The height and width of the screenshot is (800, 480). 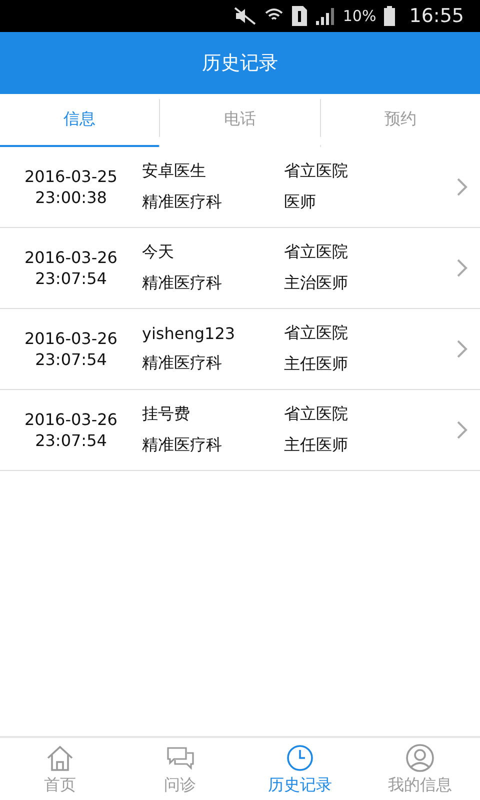 I want to click on record-row: 2016-03-25 23:00:38 安卓医生 精准医疗科 省立医院 医师, so click(x=240, y=187).